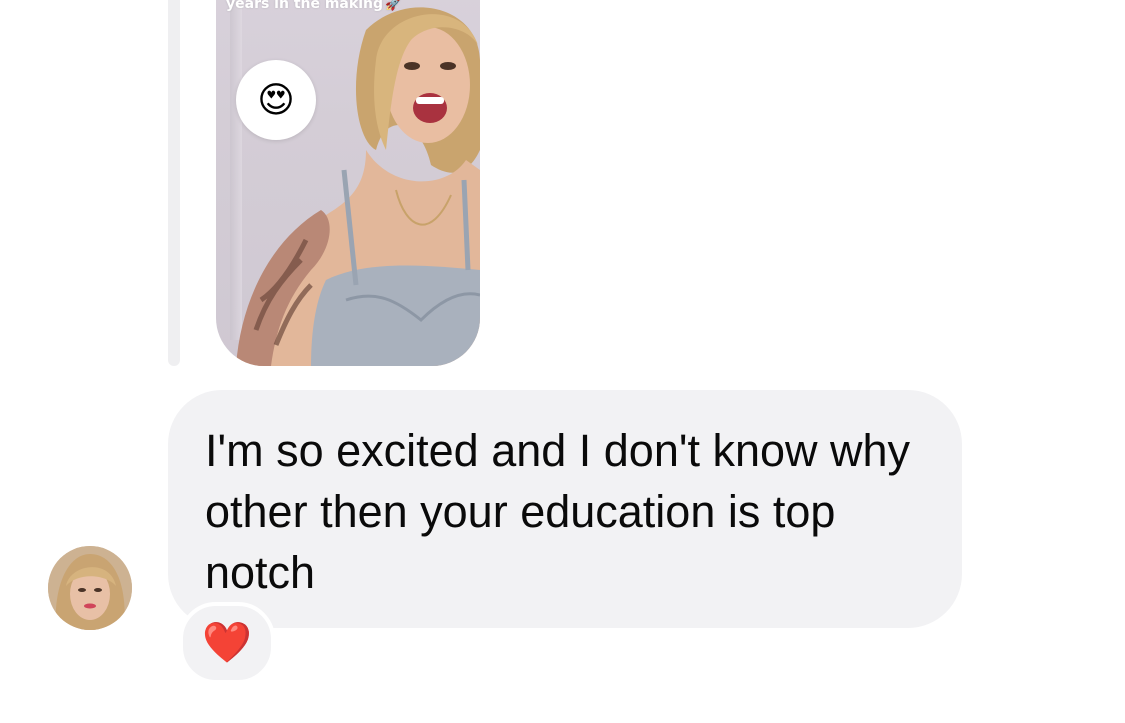  I want to click on reply-indicator-bar, so click(174, 183).